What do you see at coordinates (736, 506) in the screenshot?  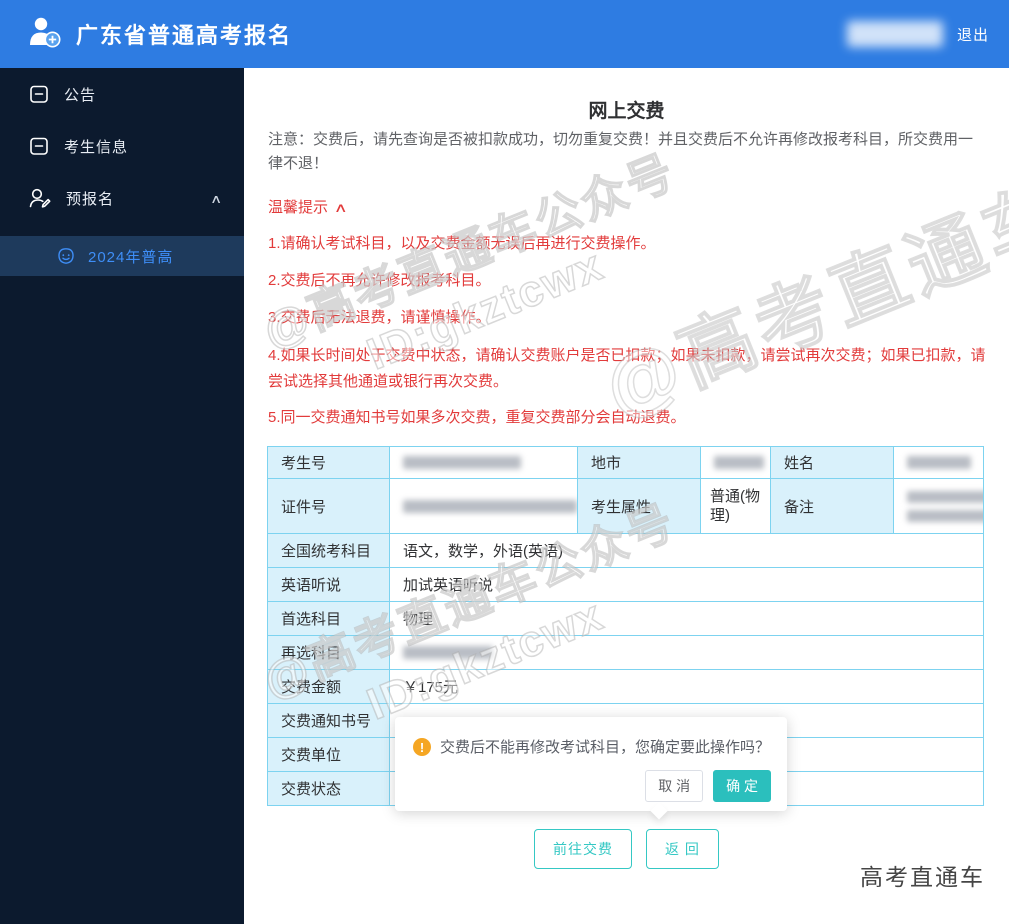 I see `cell-value-candidate-type: 普通(物理)` at bounding box center [736, 506].